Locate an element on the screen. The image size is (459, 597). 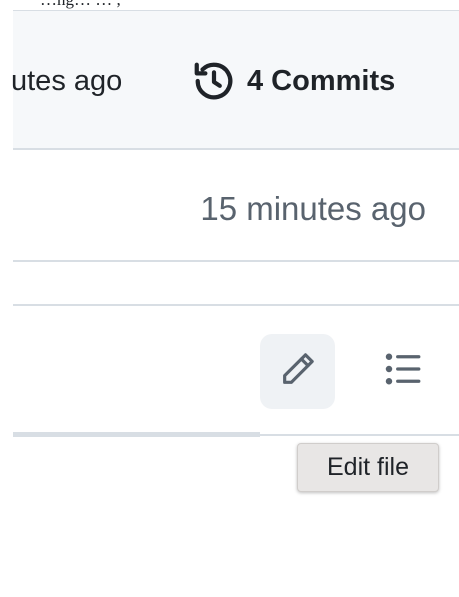
file-relative-time: 15 minutes ago is located at coordinates (313, 208).